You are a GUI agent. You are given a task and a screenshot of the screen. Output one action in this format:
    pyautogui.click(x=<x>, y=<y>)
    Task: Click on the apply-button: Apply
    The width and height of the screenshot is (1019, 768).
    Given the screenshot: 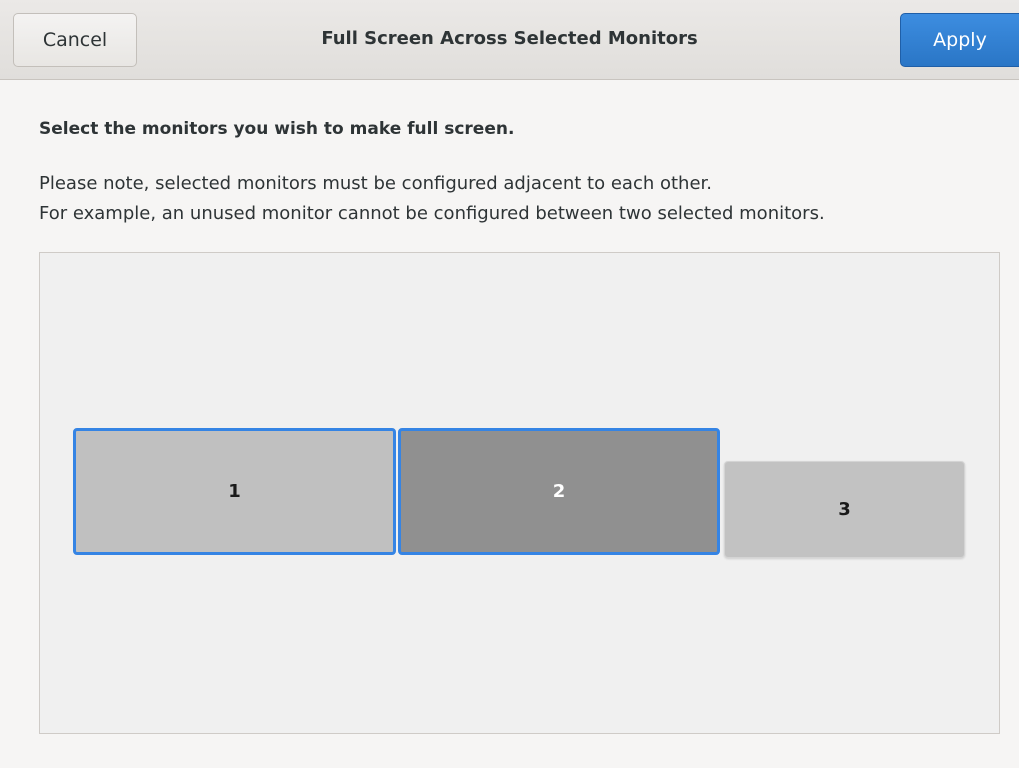 What is the action you would take?
    pyautogui.click(x=959, y=40)
    